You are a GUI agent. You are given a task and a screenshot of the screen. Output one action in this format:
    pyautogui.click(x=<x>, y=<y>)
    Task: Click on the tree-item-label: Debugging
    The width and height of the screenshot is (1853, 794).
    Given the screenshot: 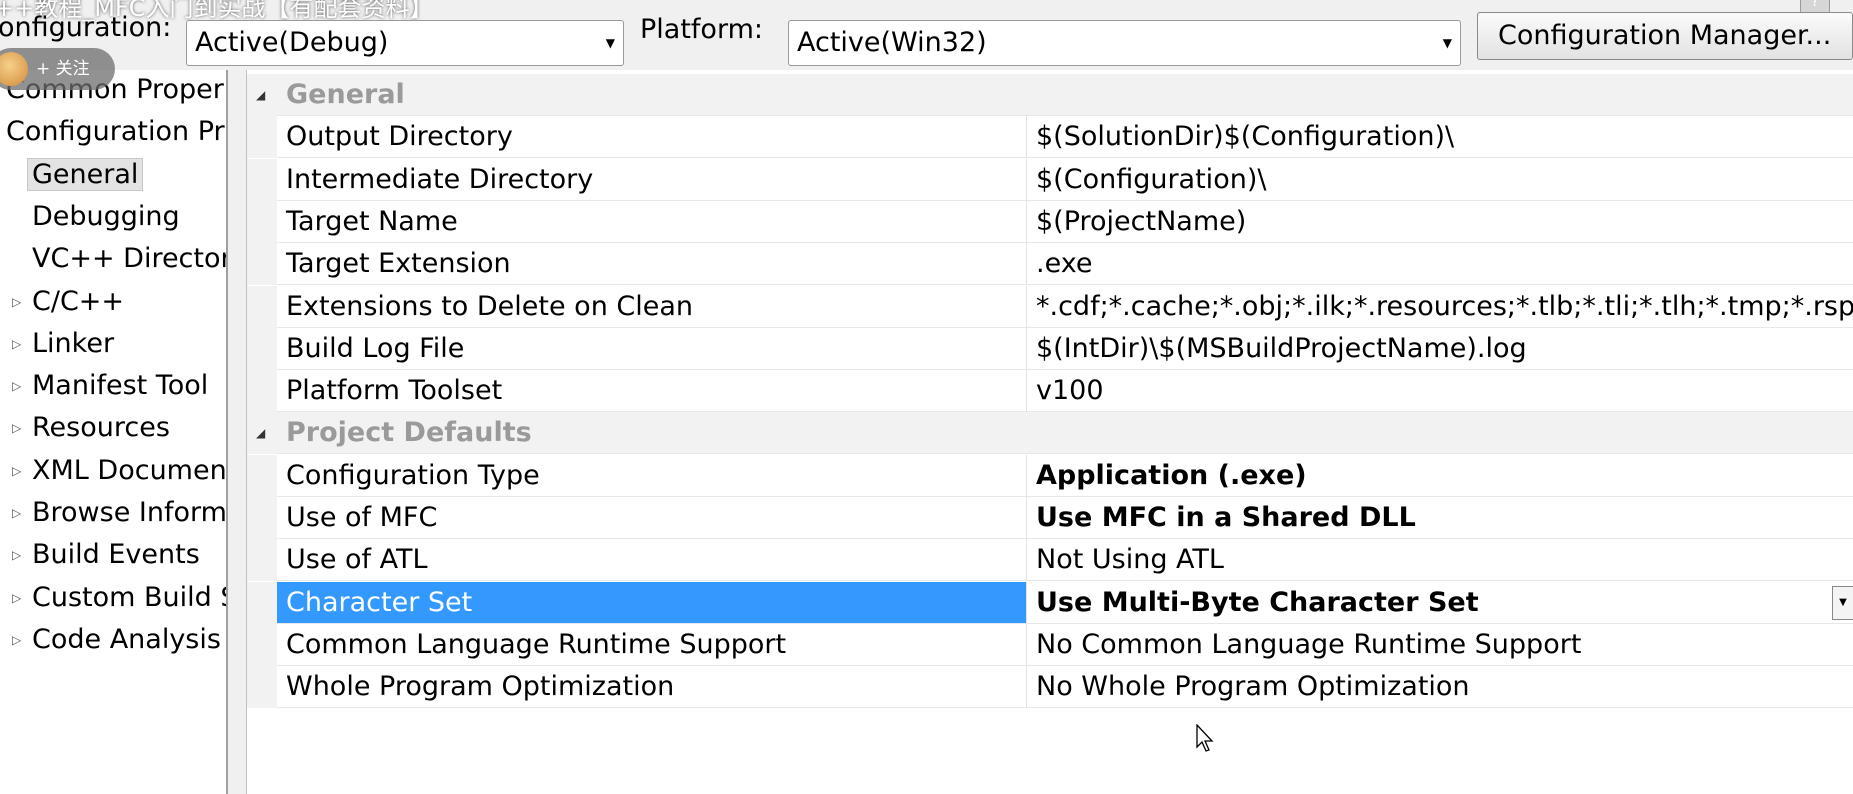 What is the action you would take?
    pyautogui.click(x=106, y=216)
    